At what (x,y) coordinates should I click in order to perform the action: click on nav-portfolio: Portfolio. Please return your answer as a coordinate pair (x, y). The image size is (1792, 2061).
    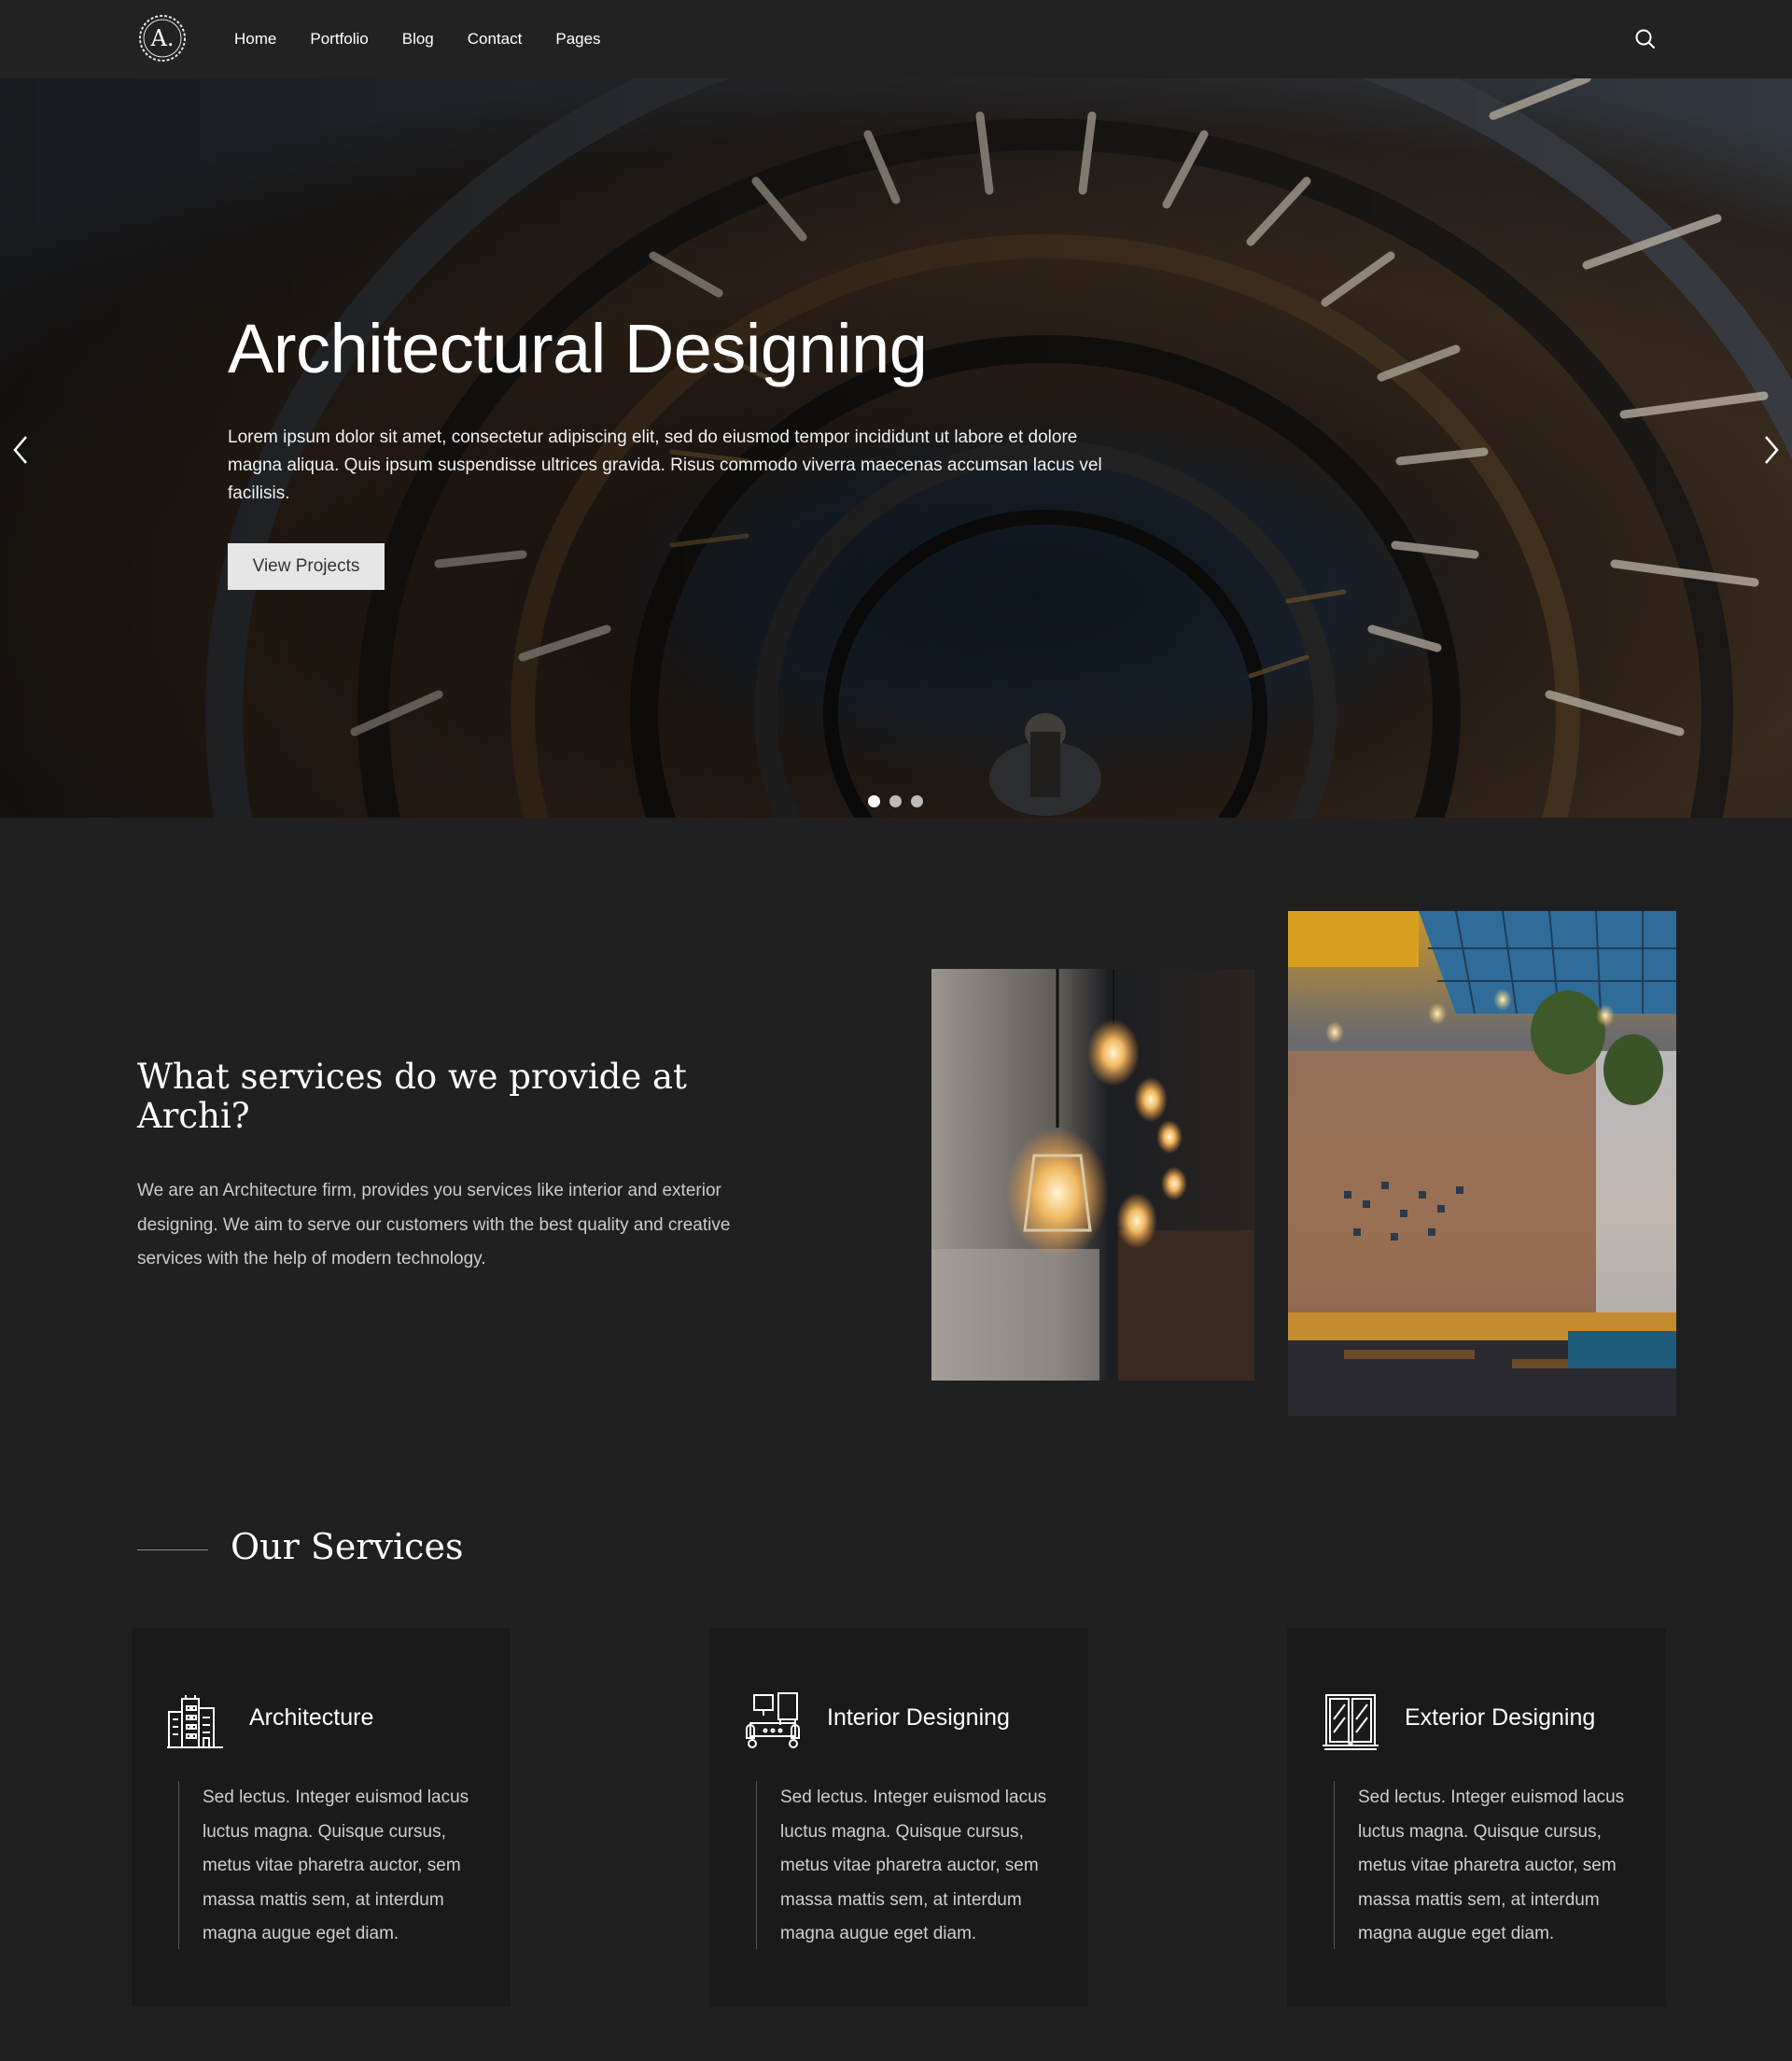
    Looking at the image, I should click on (339, 39).